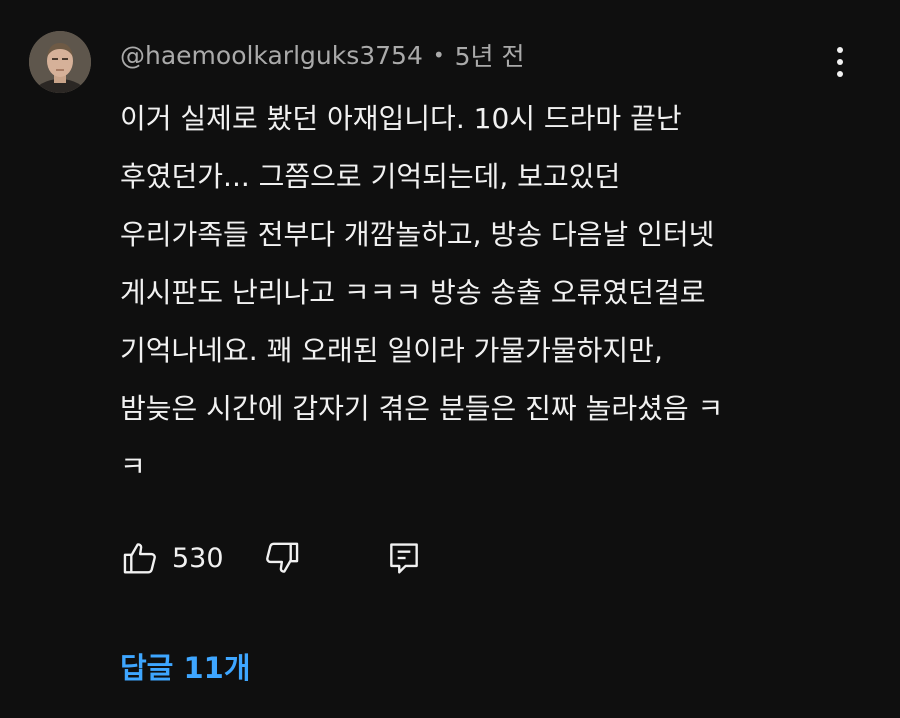  Describe the element at coordinates (401, 118) in the screenshot. I see `comment-text-line: 이거 실제로 봤던 아재입니다. 10시 드라마 끝난` at that location.